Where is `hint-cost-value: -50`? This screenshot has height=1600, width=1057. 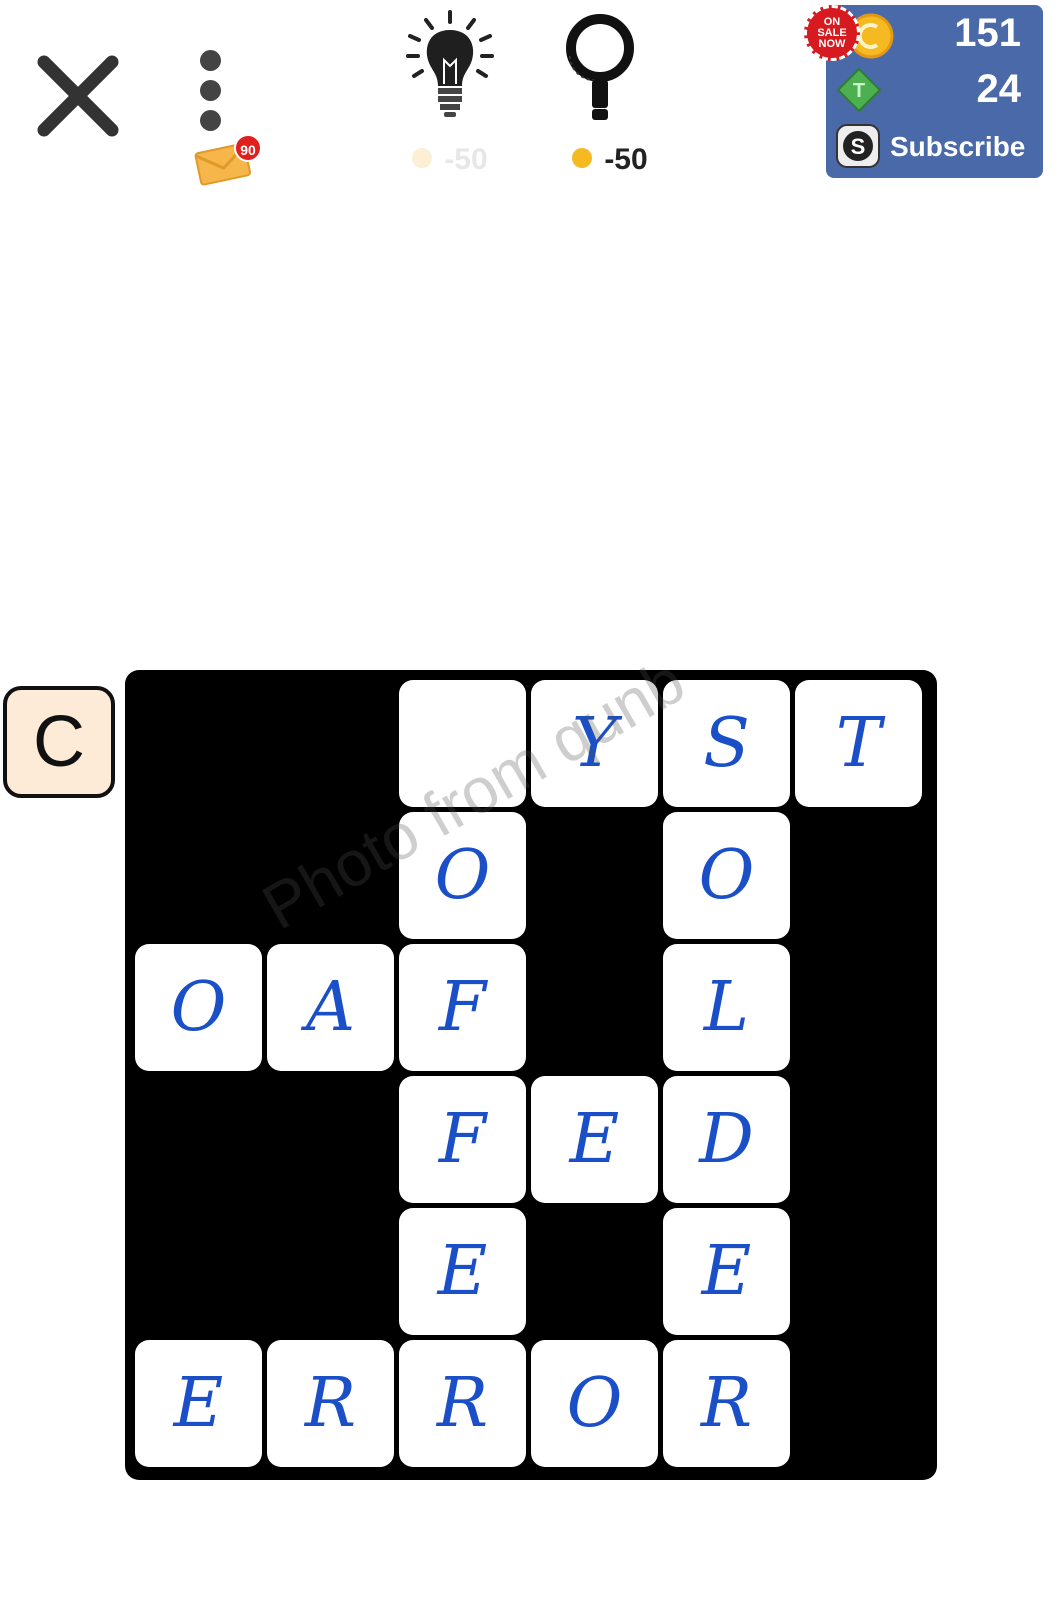
hint-cost-value: -50 is located at coordinates (466, 159).